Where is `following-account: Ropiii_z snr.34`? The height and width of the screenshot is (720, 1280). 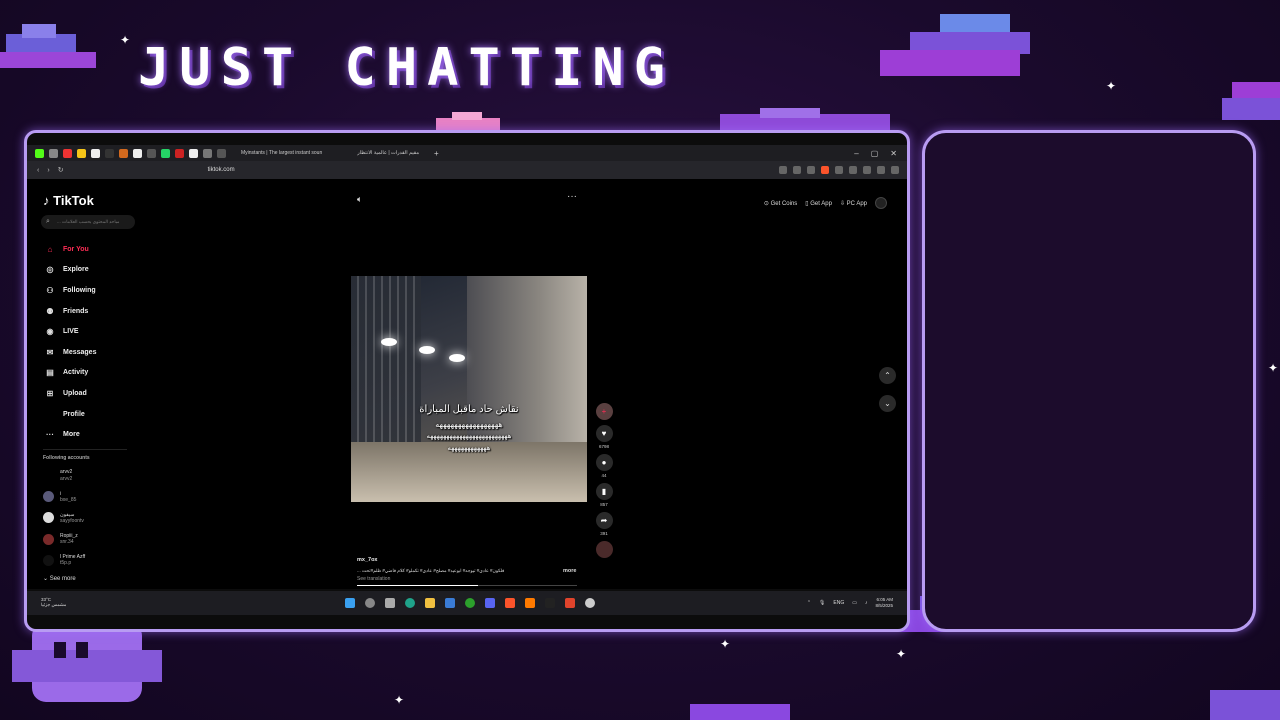
following-account: Ropiii_z snr.34 is located at coordinates (64, 539).